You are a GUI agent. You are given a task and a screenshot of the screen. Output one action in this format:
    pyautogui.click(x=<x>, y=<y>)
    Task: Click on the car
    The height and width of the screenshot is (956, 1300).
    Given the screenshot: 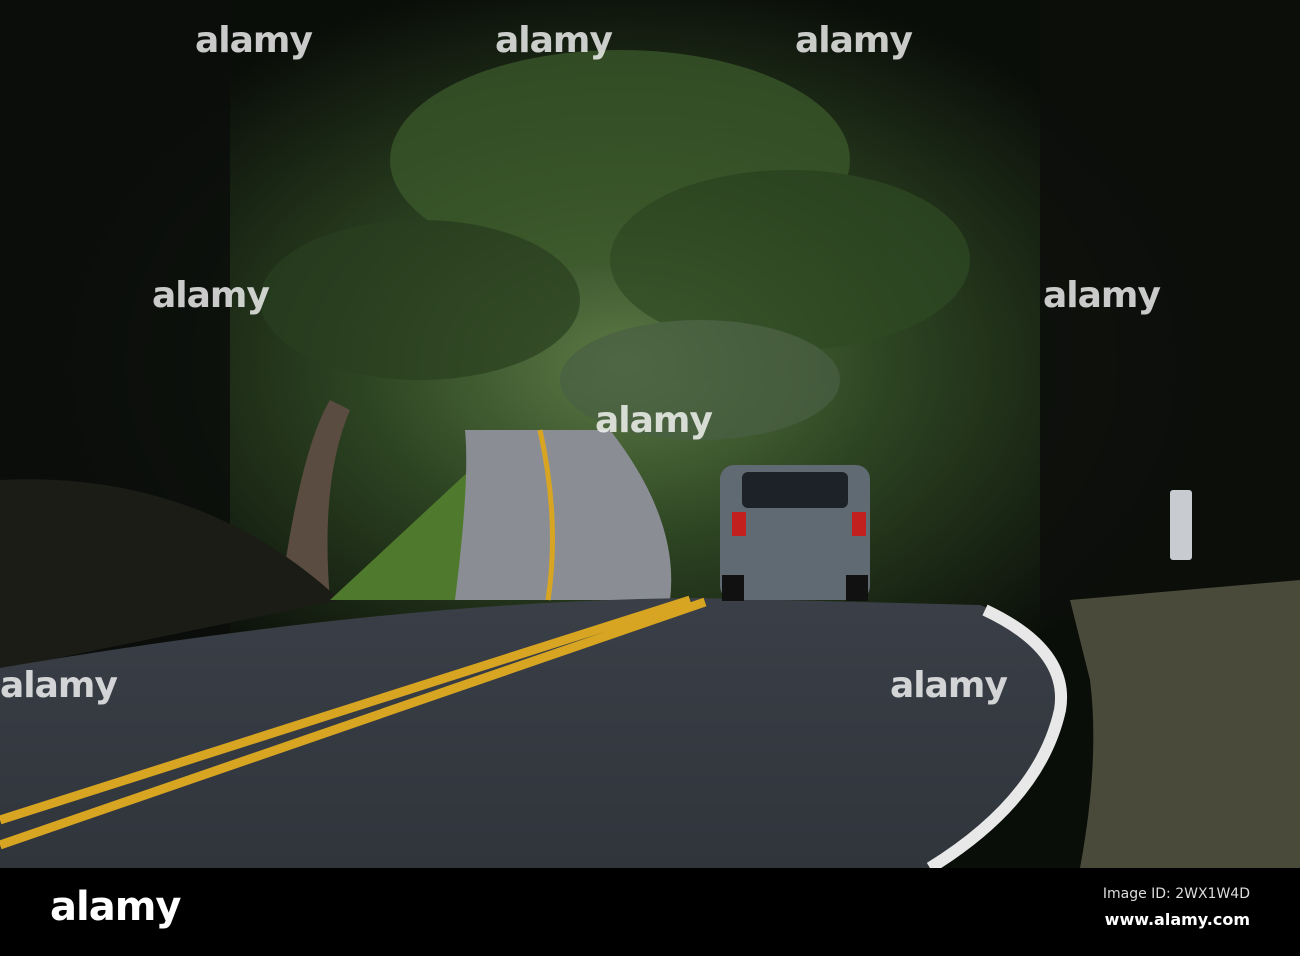 What is the action you would take?
    pyautogui.click(x=795, y=533)
    